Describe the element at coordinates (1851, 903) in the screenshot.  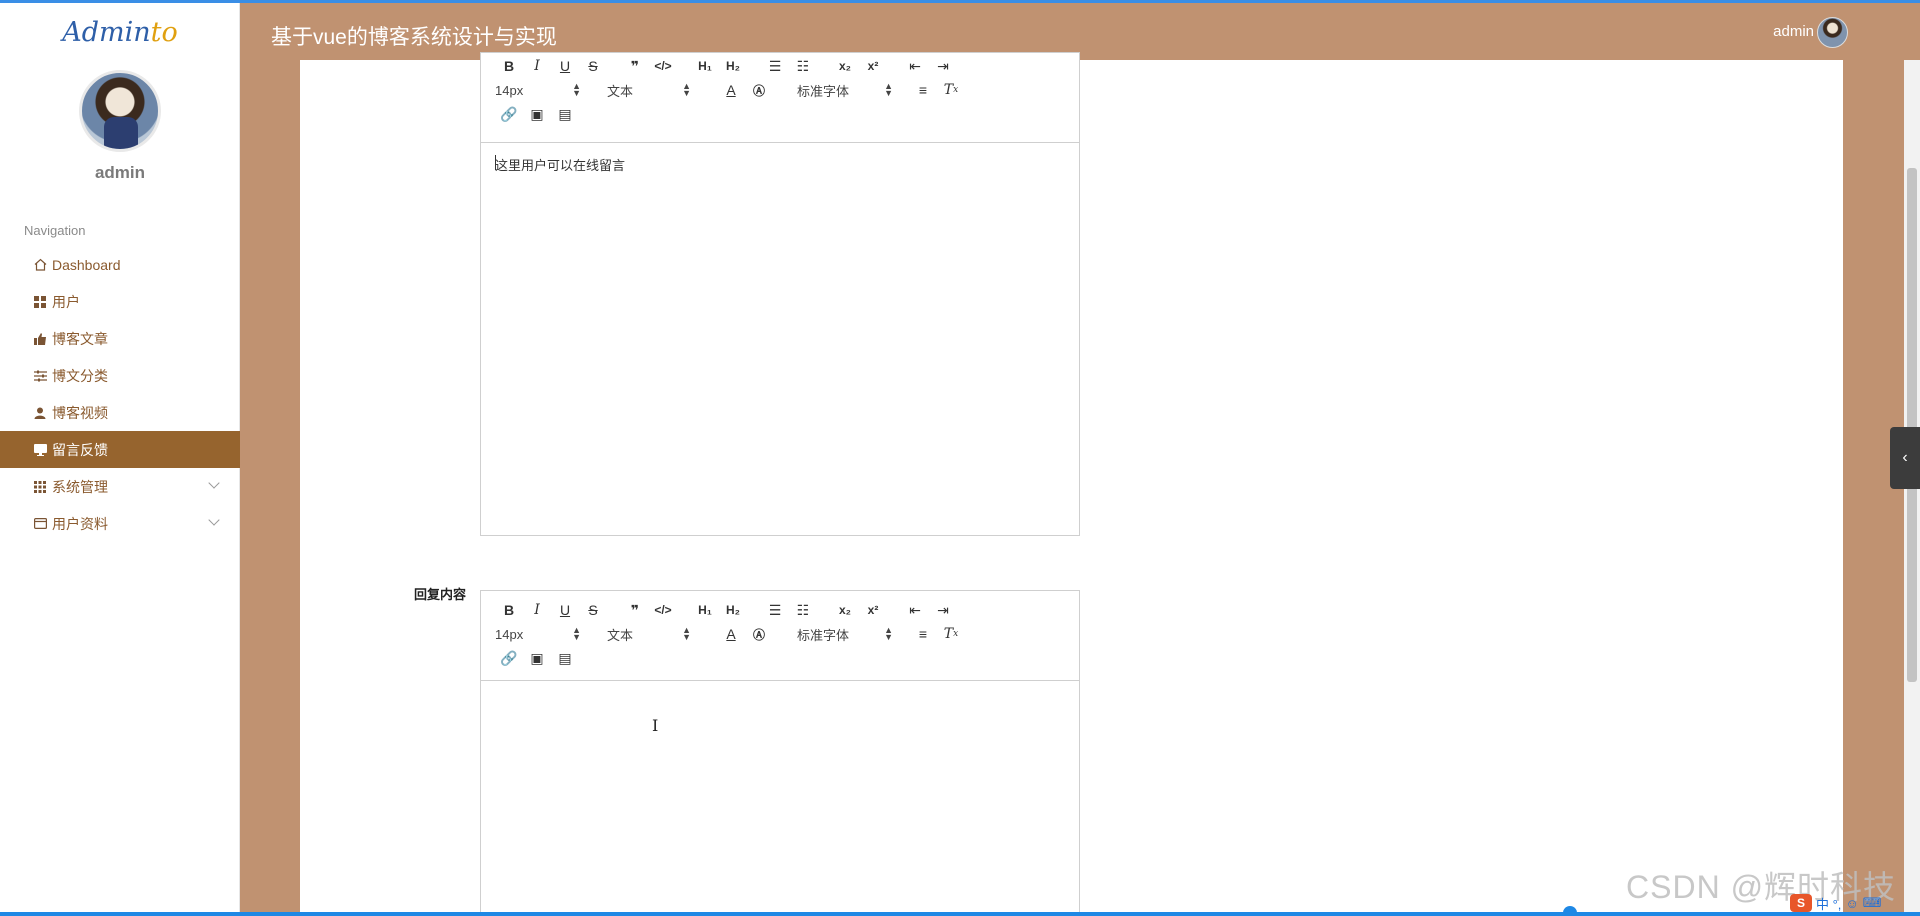
I see `emoji-icon: ☺` at that location.